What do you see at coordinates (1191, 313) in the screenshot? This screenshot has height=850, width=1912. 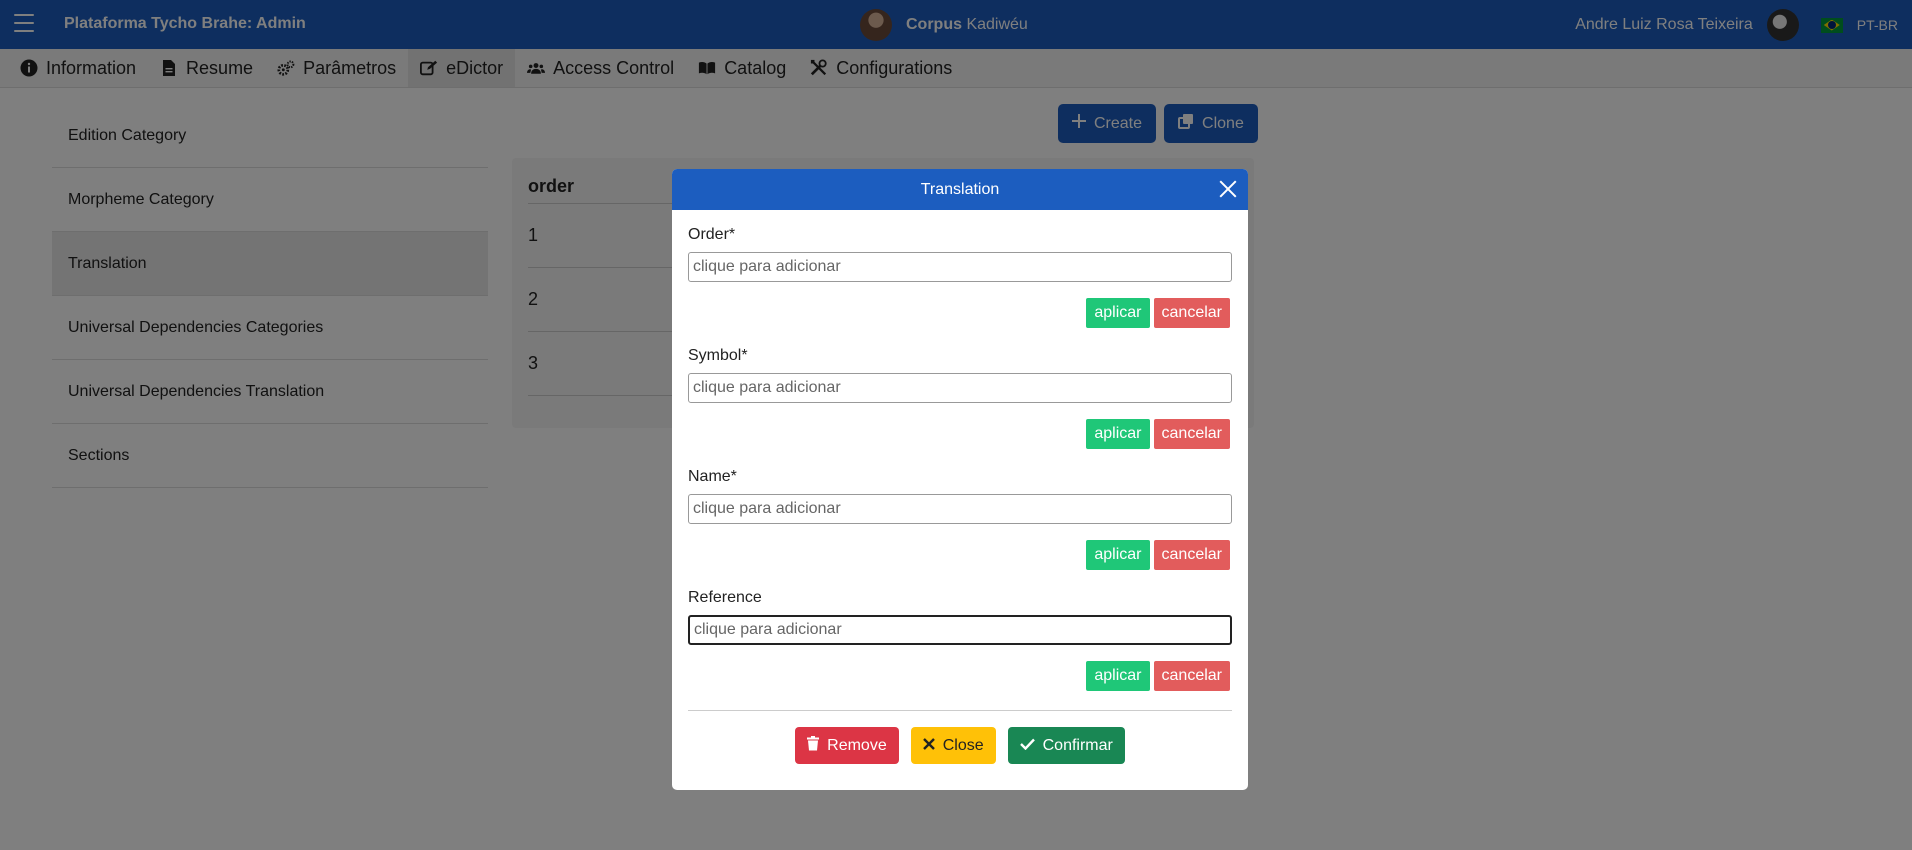 I see `order-cancel-button: cancelar` at bounding box center [1191, 313].